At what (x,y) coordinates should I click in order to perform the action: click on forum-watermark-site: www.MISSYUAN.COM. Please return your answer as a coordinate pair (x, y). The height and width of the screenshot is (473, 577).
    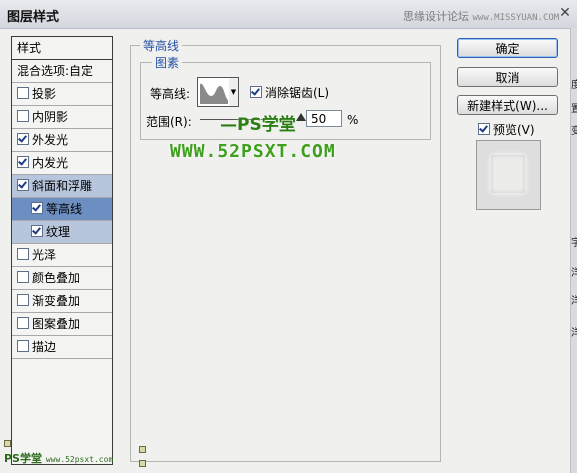
    Looking at the image, I should click on (516, 18).